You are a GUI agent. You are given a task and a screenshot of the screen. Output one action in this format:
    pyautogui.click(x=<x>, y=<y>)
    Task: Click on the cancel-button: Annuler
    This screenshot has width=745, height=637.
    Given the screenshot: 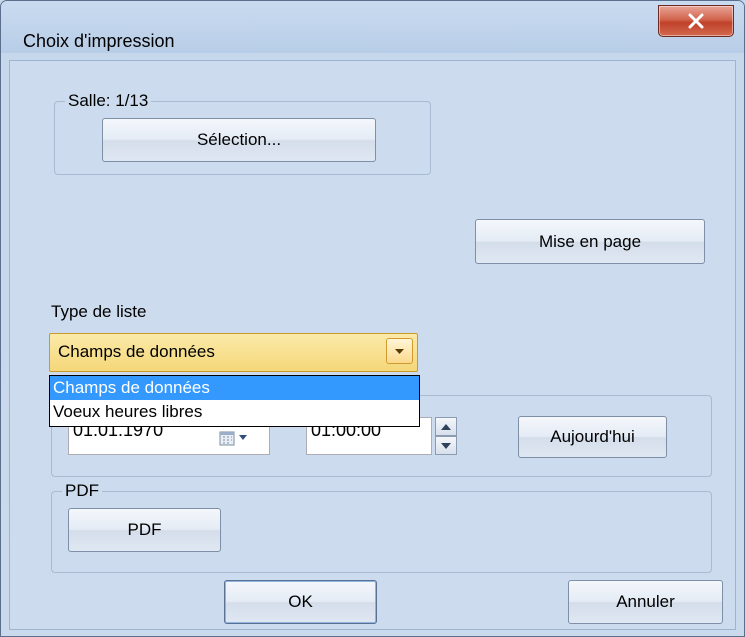 What is the action you would take?
    pyautogui.click(x=645, y=602)
    